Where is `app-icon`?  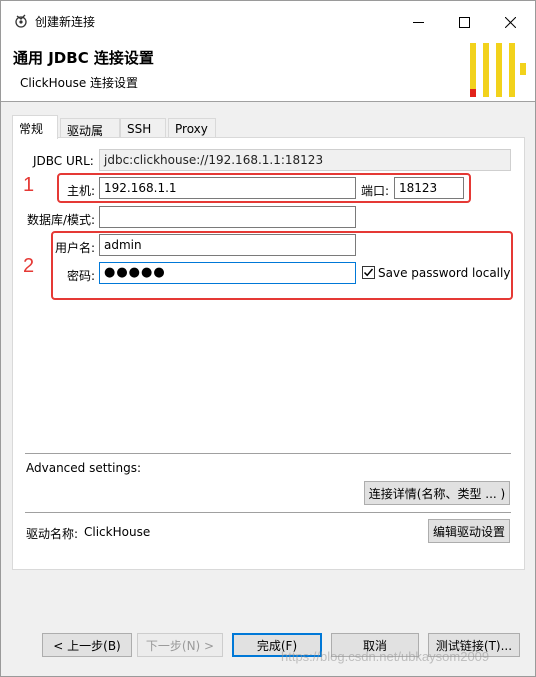 app-icon is located at coordinates (21, 21).